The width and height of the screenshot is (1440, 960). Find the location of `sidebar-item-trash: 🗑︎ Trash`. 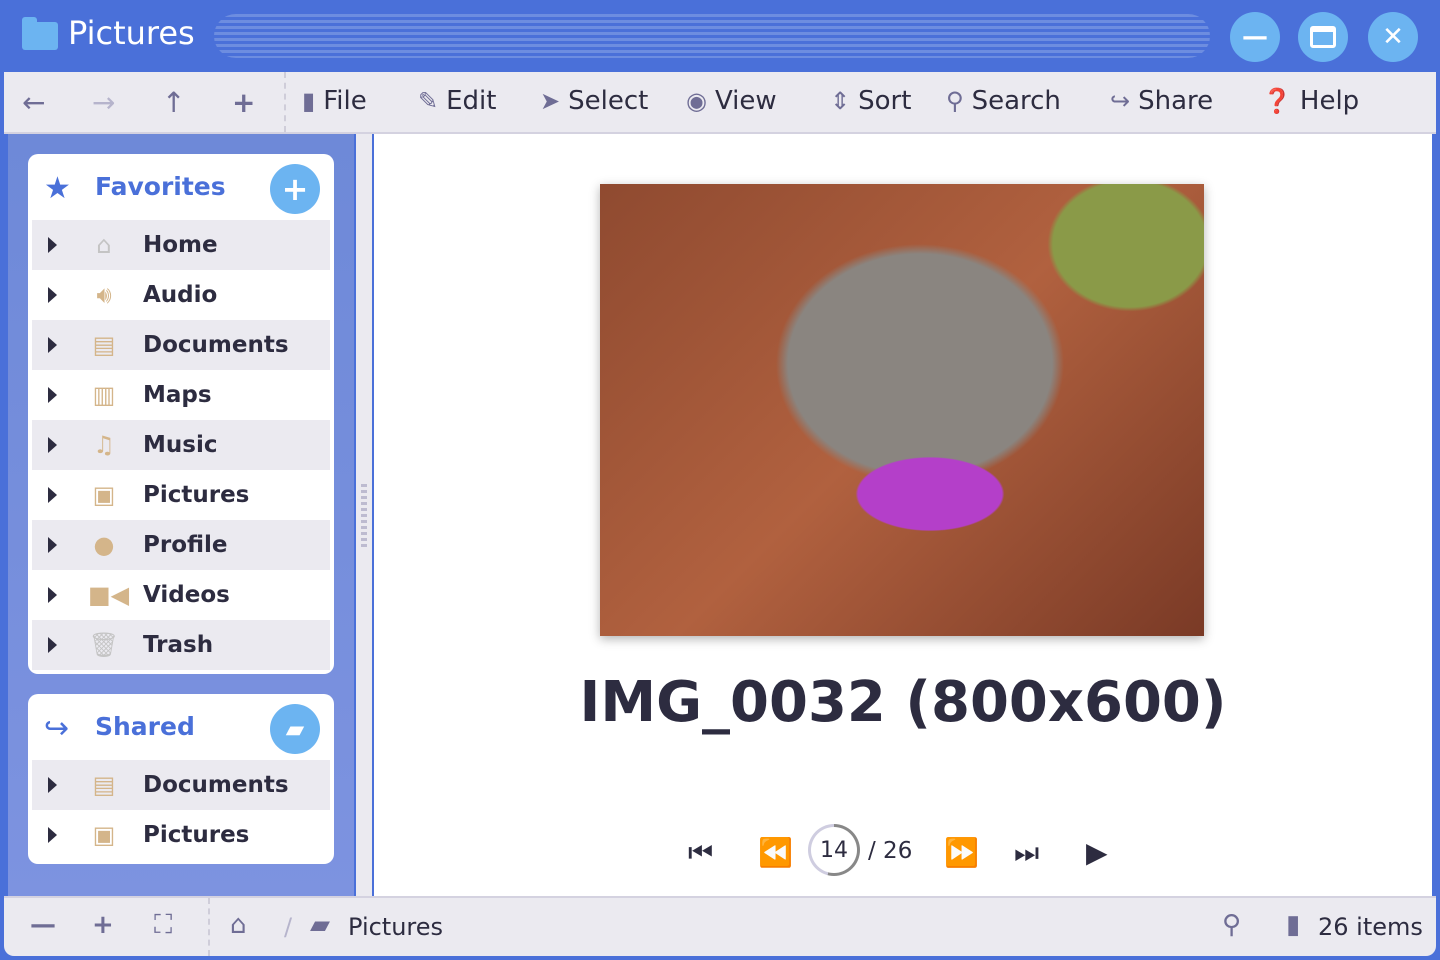

sidebar-item-trash: 🗑︎ Trash is located at coordinates (181, 645).